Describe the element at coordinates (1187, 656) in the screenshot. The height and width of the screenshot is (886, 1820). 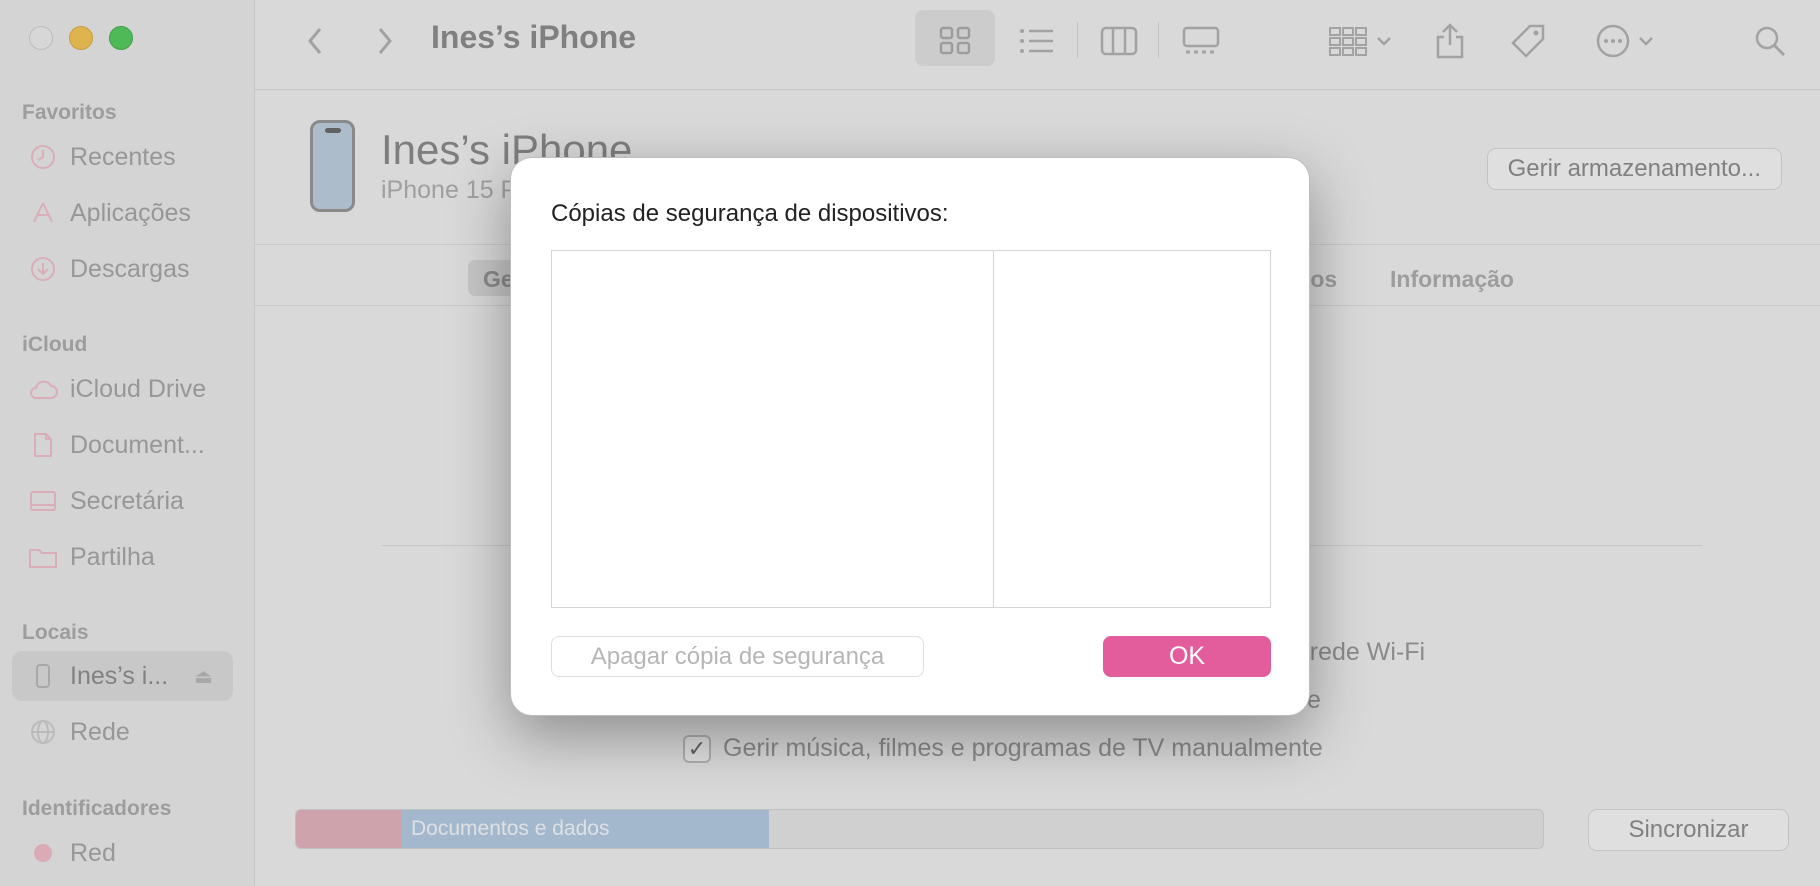
I see `ok-button: OK` at that location.